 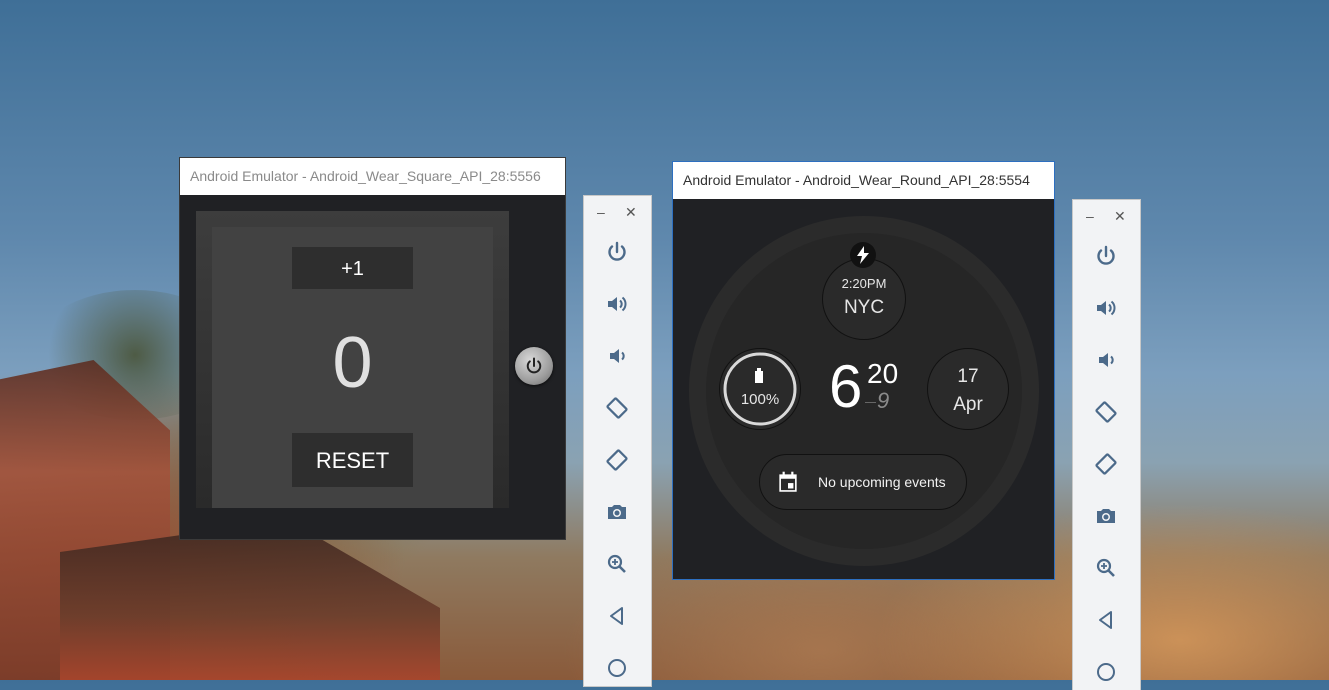 I want to click on events-label: No upcoming events, so click(x=882, y=482).